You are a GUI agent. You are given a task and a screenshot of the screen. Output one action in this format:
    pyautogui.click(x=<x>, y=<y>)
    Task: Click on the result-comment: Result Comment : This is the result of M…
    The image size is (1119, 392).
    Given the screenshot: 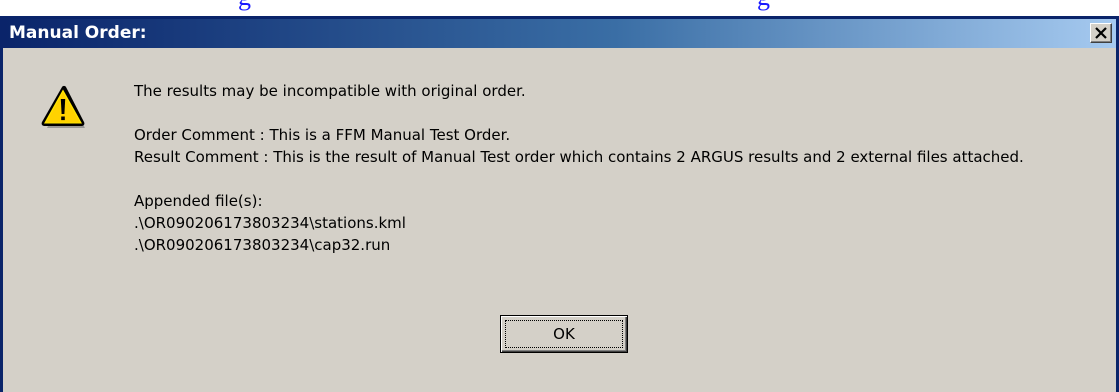 What is the action you would take?
    pyautogui.click(x=579, y=157)
    